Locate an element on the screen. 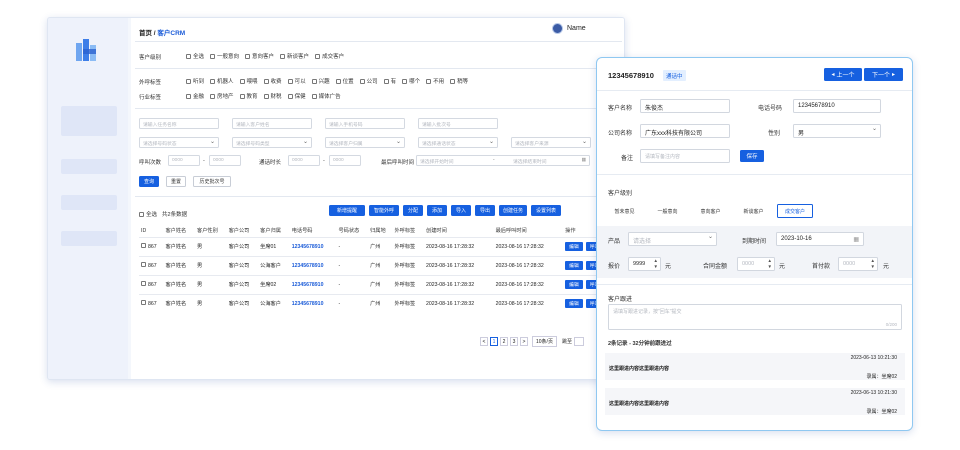 This screenshot has width=960, height=450. filter-option: 房地产 is located at coordinates (222, 96).